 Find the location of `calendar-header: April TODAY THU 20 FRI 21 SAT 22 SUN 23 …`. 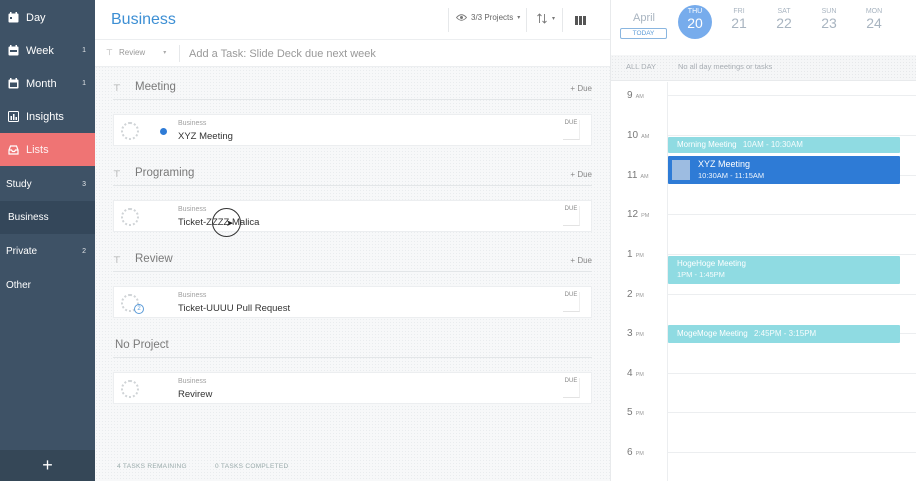

calendar-header: April TODAY THU 20 FRI 21 SAT 22 SUN 23 … is located at coordinates (763, 22).